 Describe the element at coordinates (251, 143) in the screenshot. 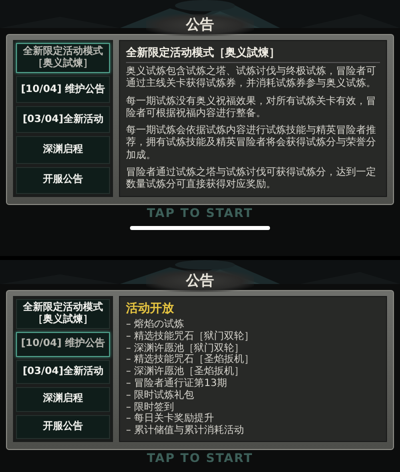

I see `paragraph: 每一期试炼会依据试炼内容进行试炼技能与精英冒险者推荐，拥有试炼技能及精英冒险者将会获得试炼分与荣誉分加成。` at that location.